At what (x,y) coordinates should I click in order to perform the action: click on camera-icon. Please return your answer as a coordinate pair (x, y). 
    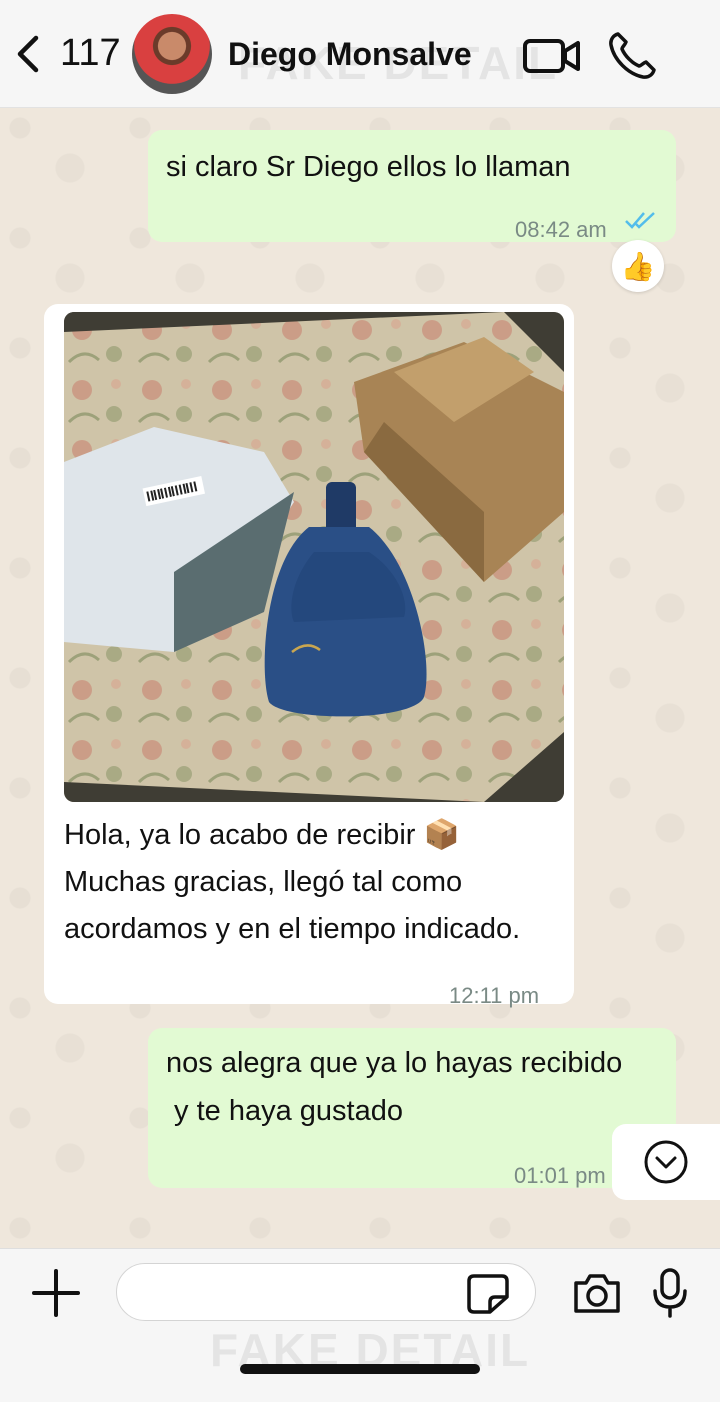
    Looking at the image, I should click on (597, 1293).